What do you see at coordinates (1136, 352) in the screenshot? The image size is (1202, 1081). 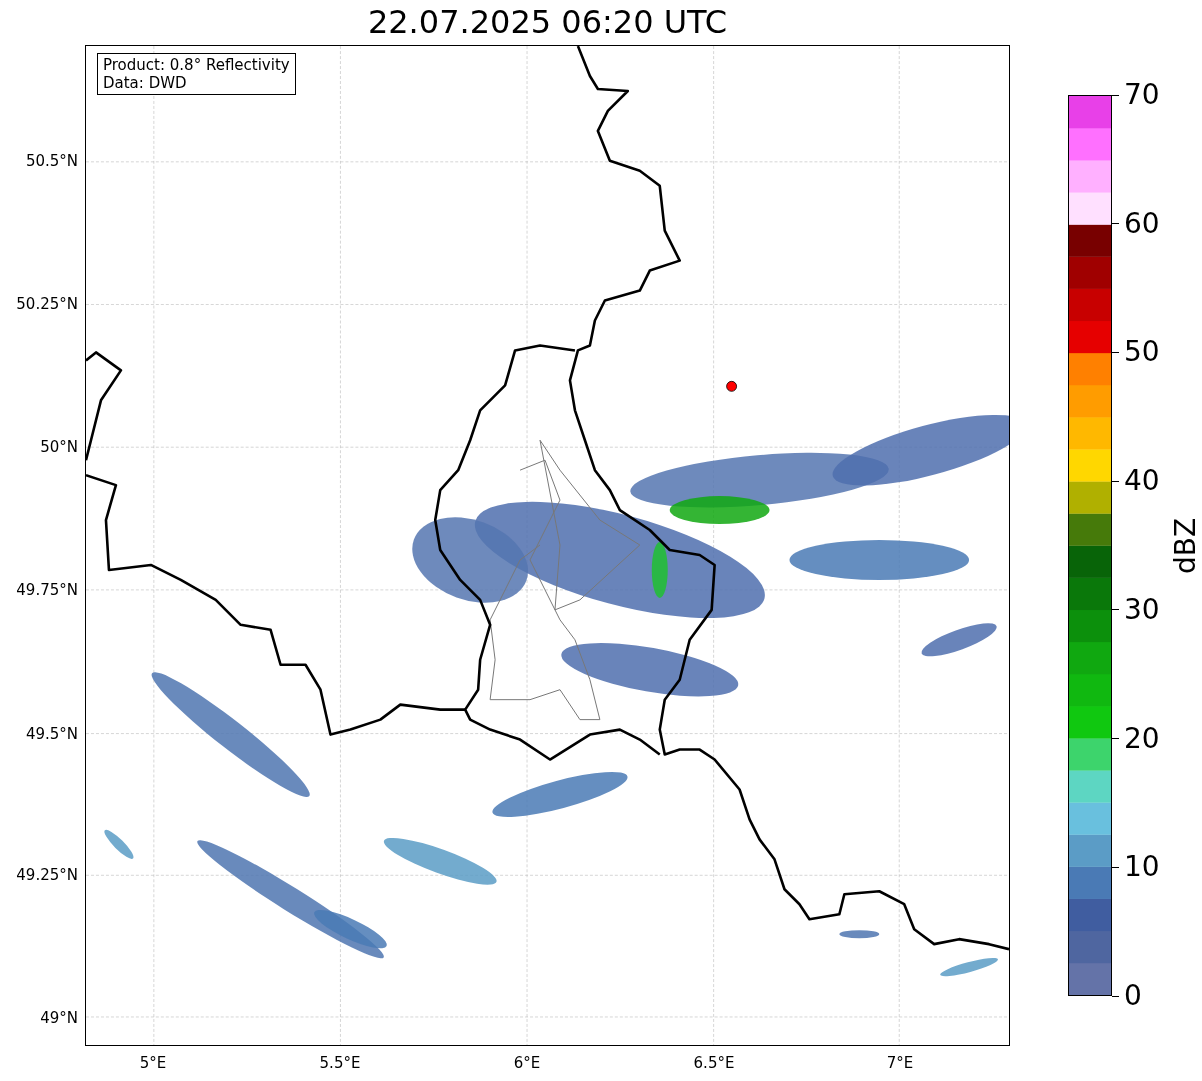 I see `colorbar-tick-label: 50` at bounding box center [1136, 352].